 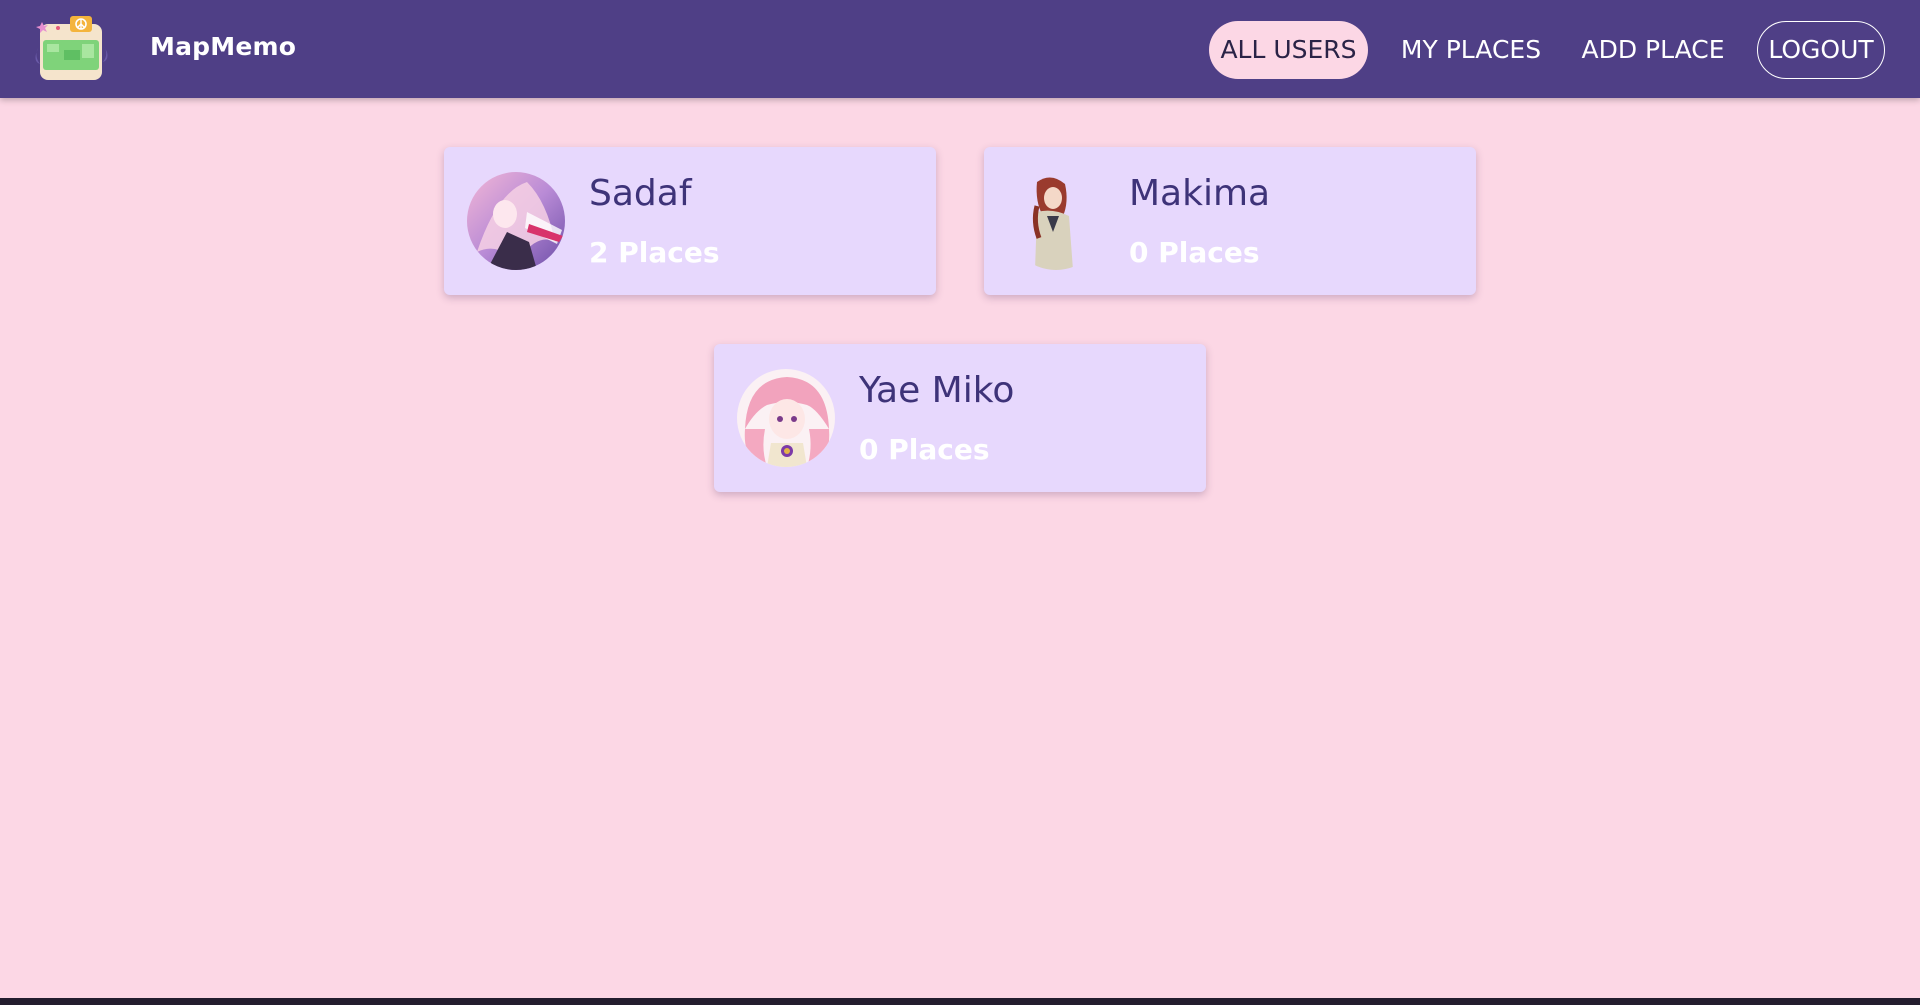 I want to click on user-name: Yae Miko, so click(x=937, y=390).